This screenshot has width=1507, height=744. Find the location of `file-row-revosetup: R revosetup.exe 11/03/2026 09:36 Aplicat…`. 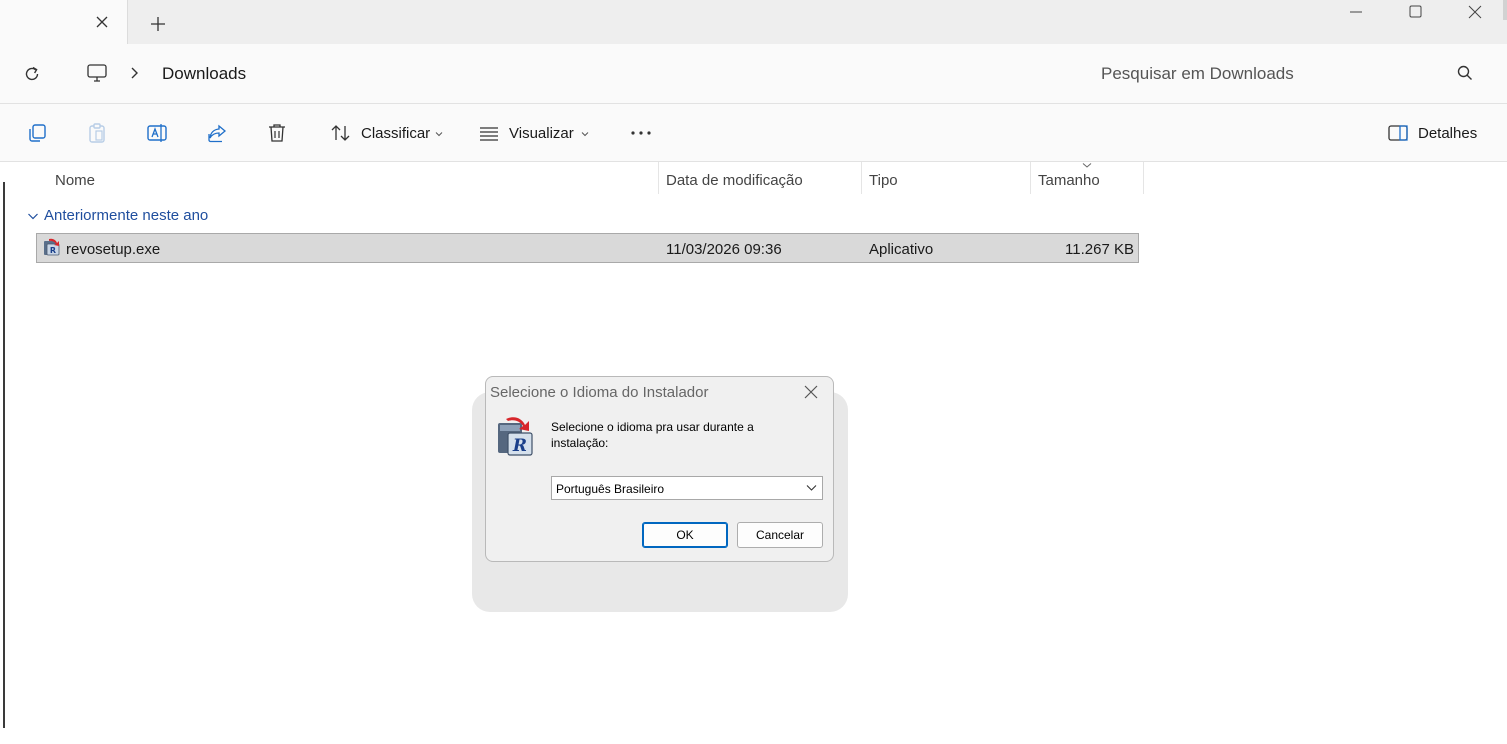

file-row-revosetup: R revosetup.exe 11/03/2026 09:36 Aplicat… is located at coordinates (587, 248).